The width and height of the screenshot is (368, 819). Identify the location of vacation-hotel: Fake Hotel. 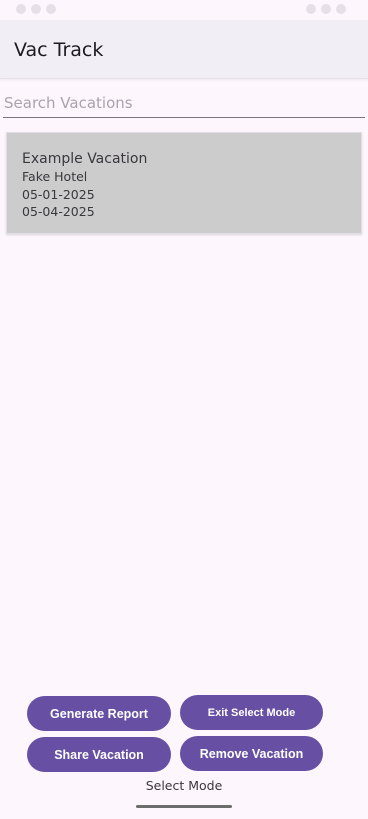
(55, 176).